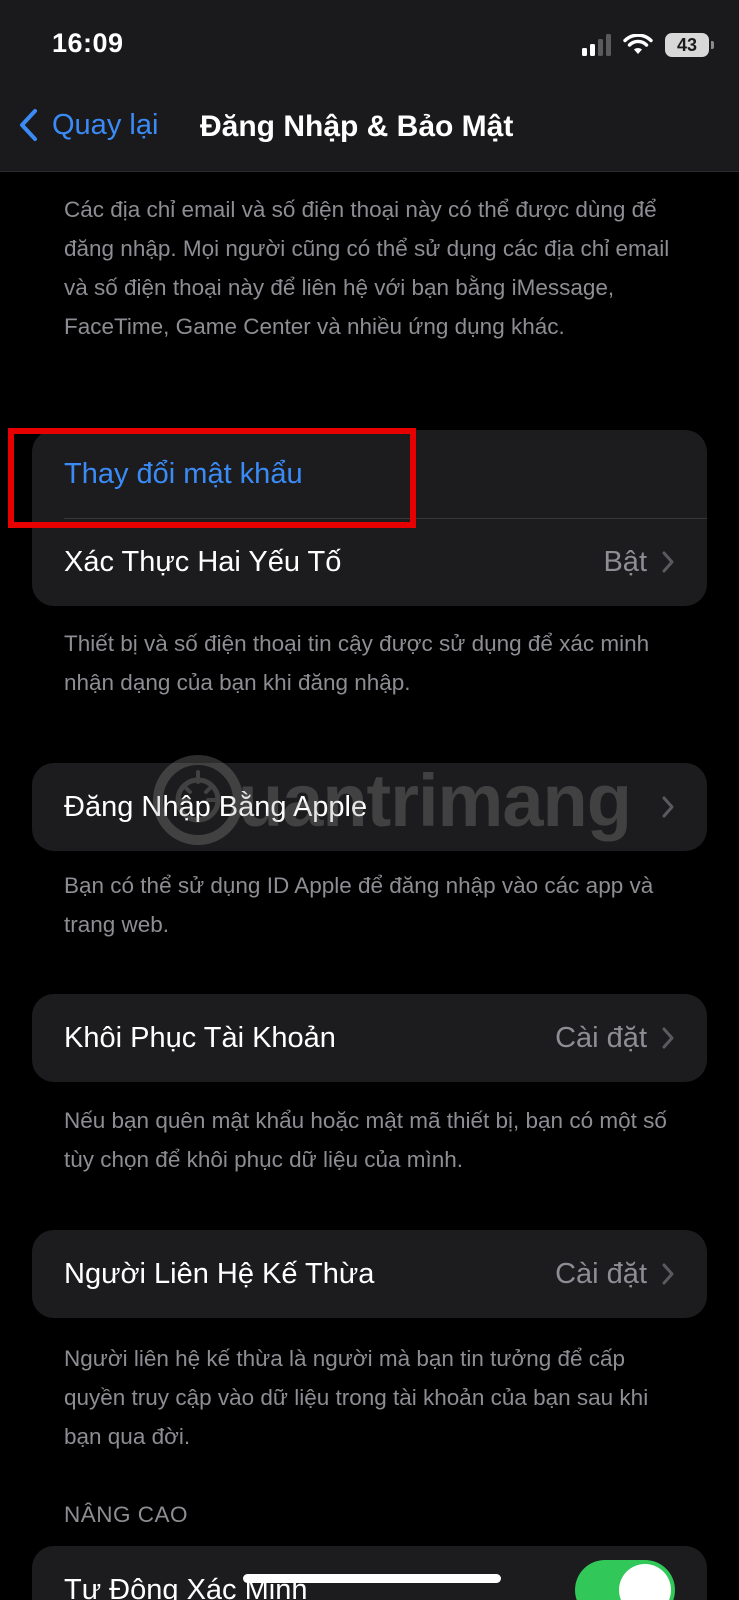  I want to click on status-icons: 43, so click(648, 45).